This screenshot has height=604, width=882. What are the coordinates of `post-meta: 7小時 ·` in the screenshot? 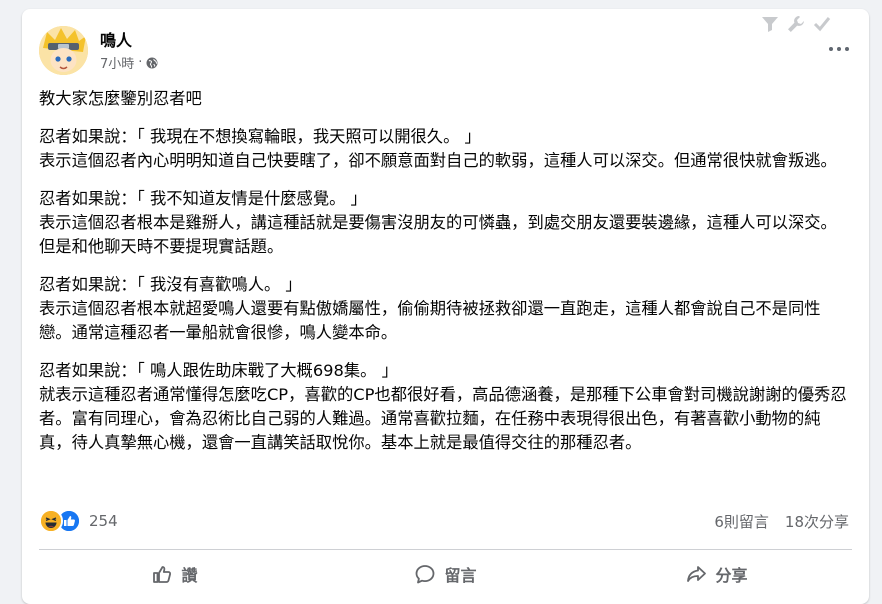 It's located at (129, 62).